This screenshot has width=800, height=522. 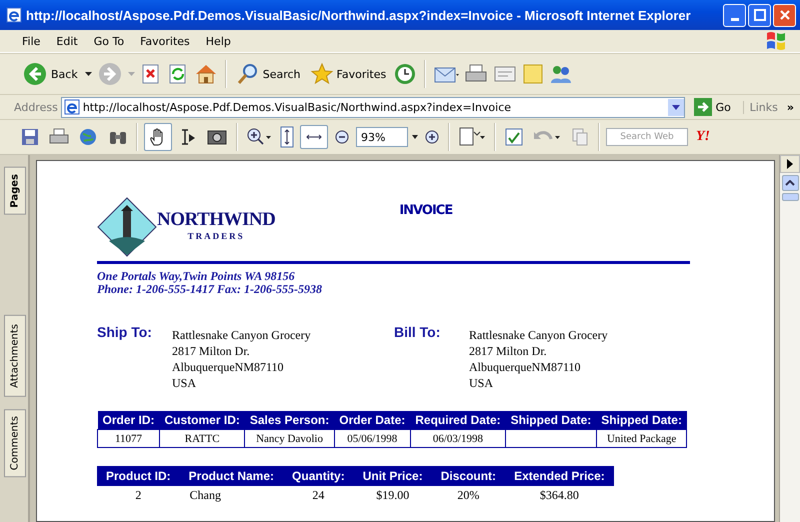 I want to click on panel-toggle-icon, so click(x=790, y=164).